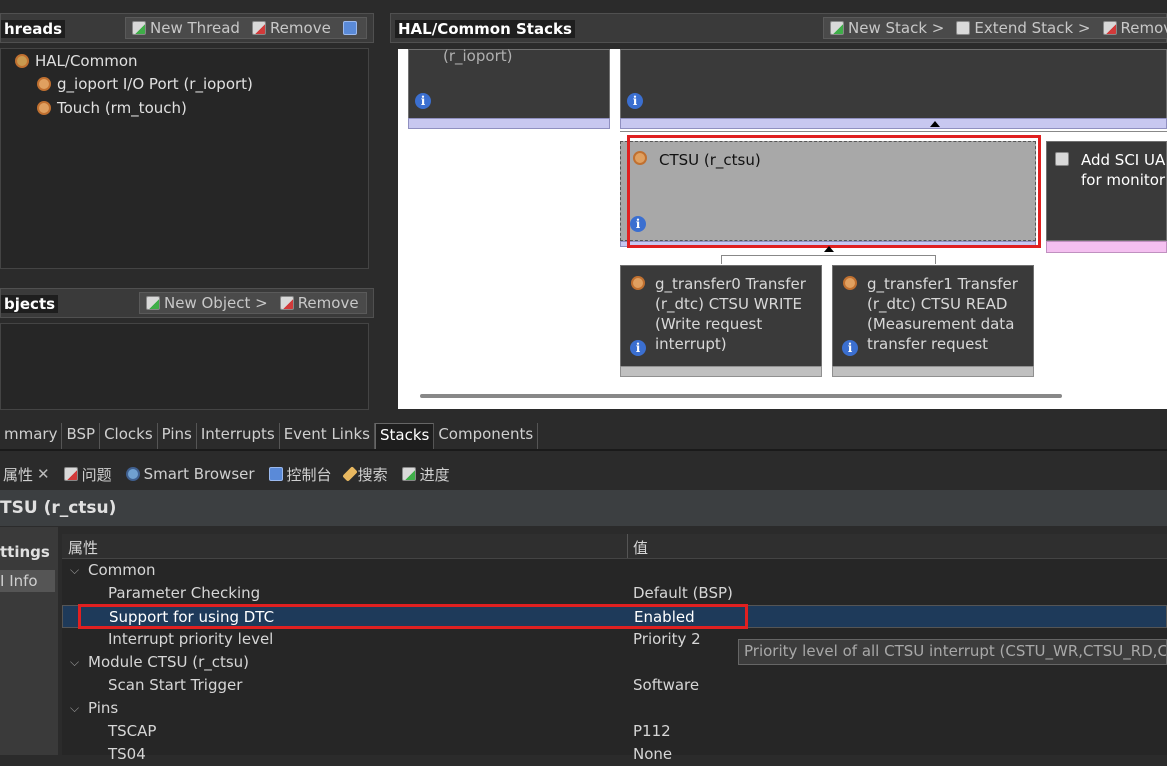 The width and height of the screenshot is (1167, 766). What do you see at coordinates (246, 28) in the screenshot?
I see `threads-toolbar: New Thread Remove` at bounding box center [246, 28].